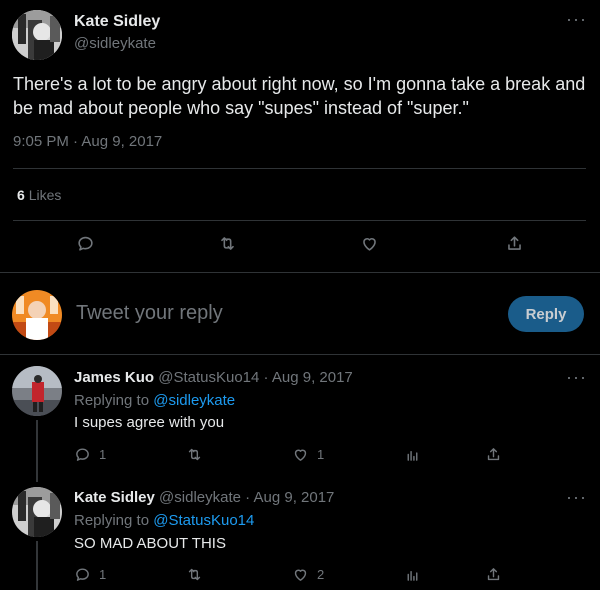 The image size is (600, 590). I want to click on reply-input: Tweet your reply, so click(276, 313).